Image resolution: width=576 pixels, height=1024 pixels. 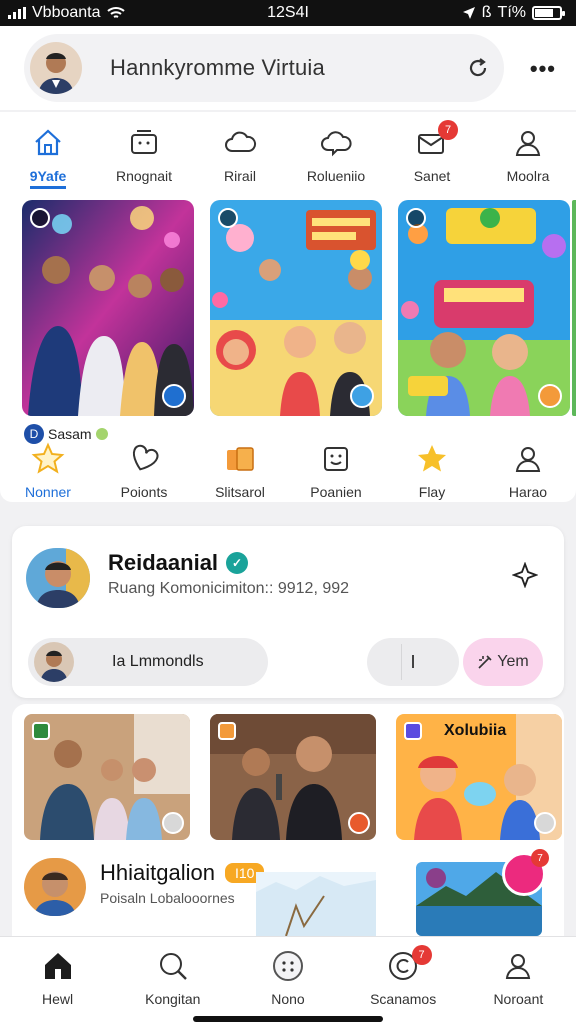 I want to click on bluetooth-icon: ß, so click(x=486, y=12).